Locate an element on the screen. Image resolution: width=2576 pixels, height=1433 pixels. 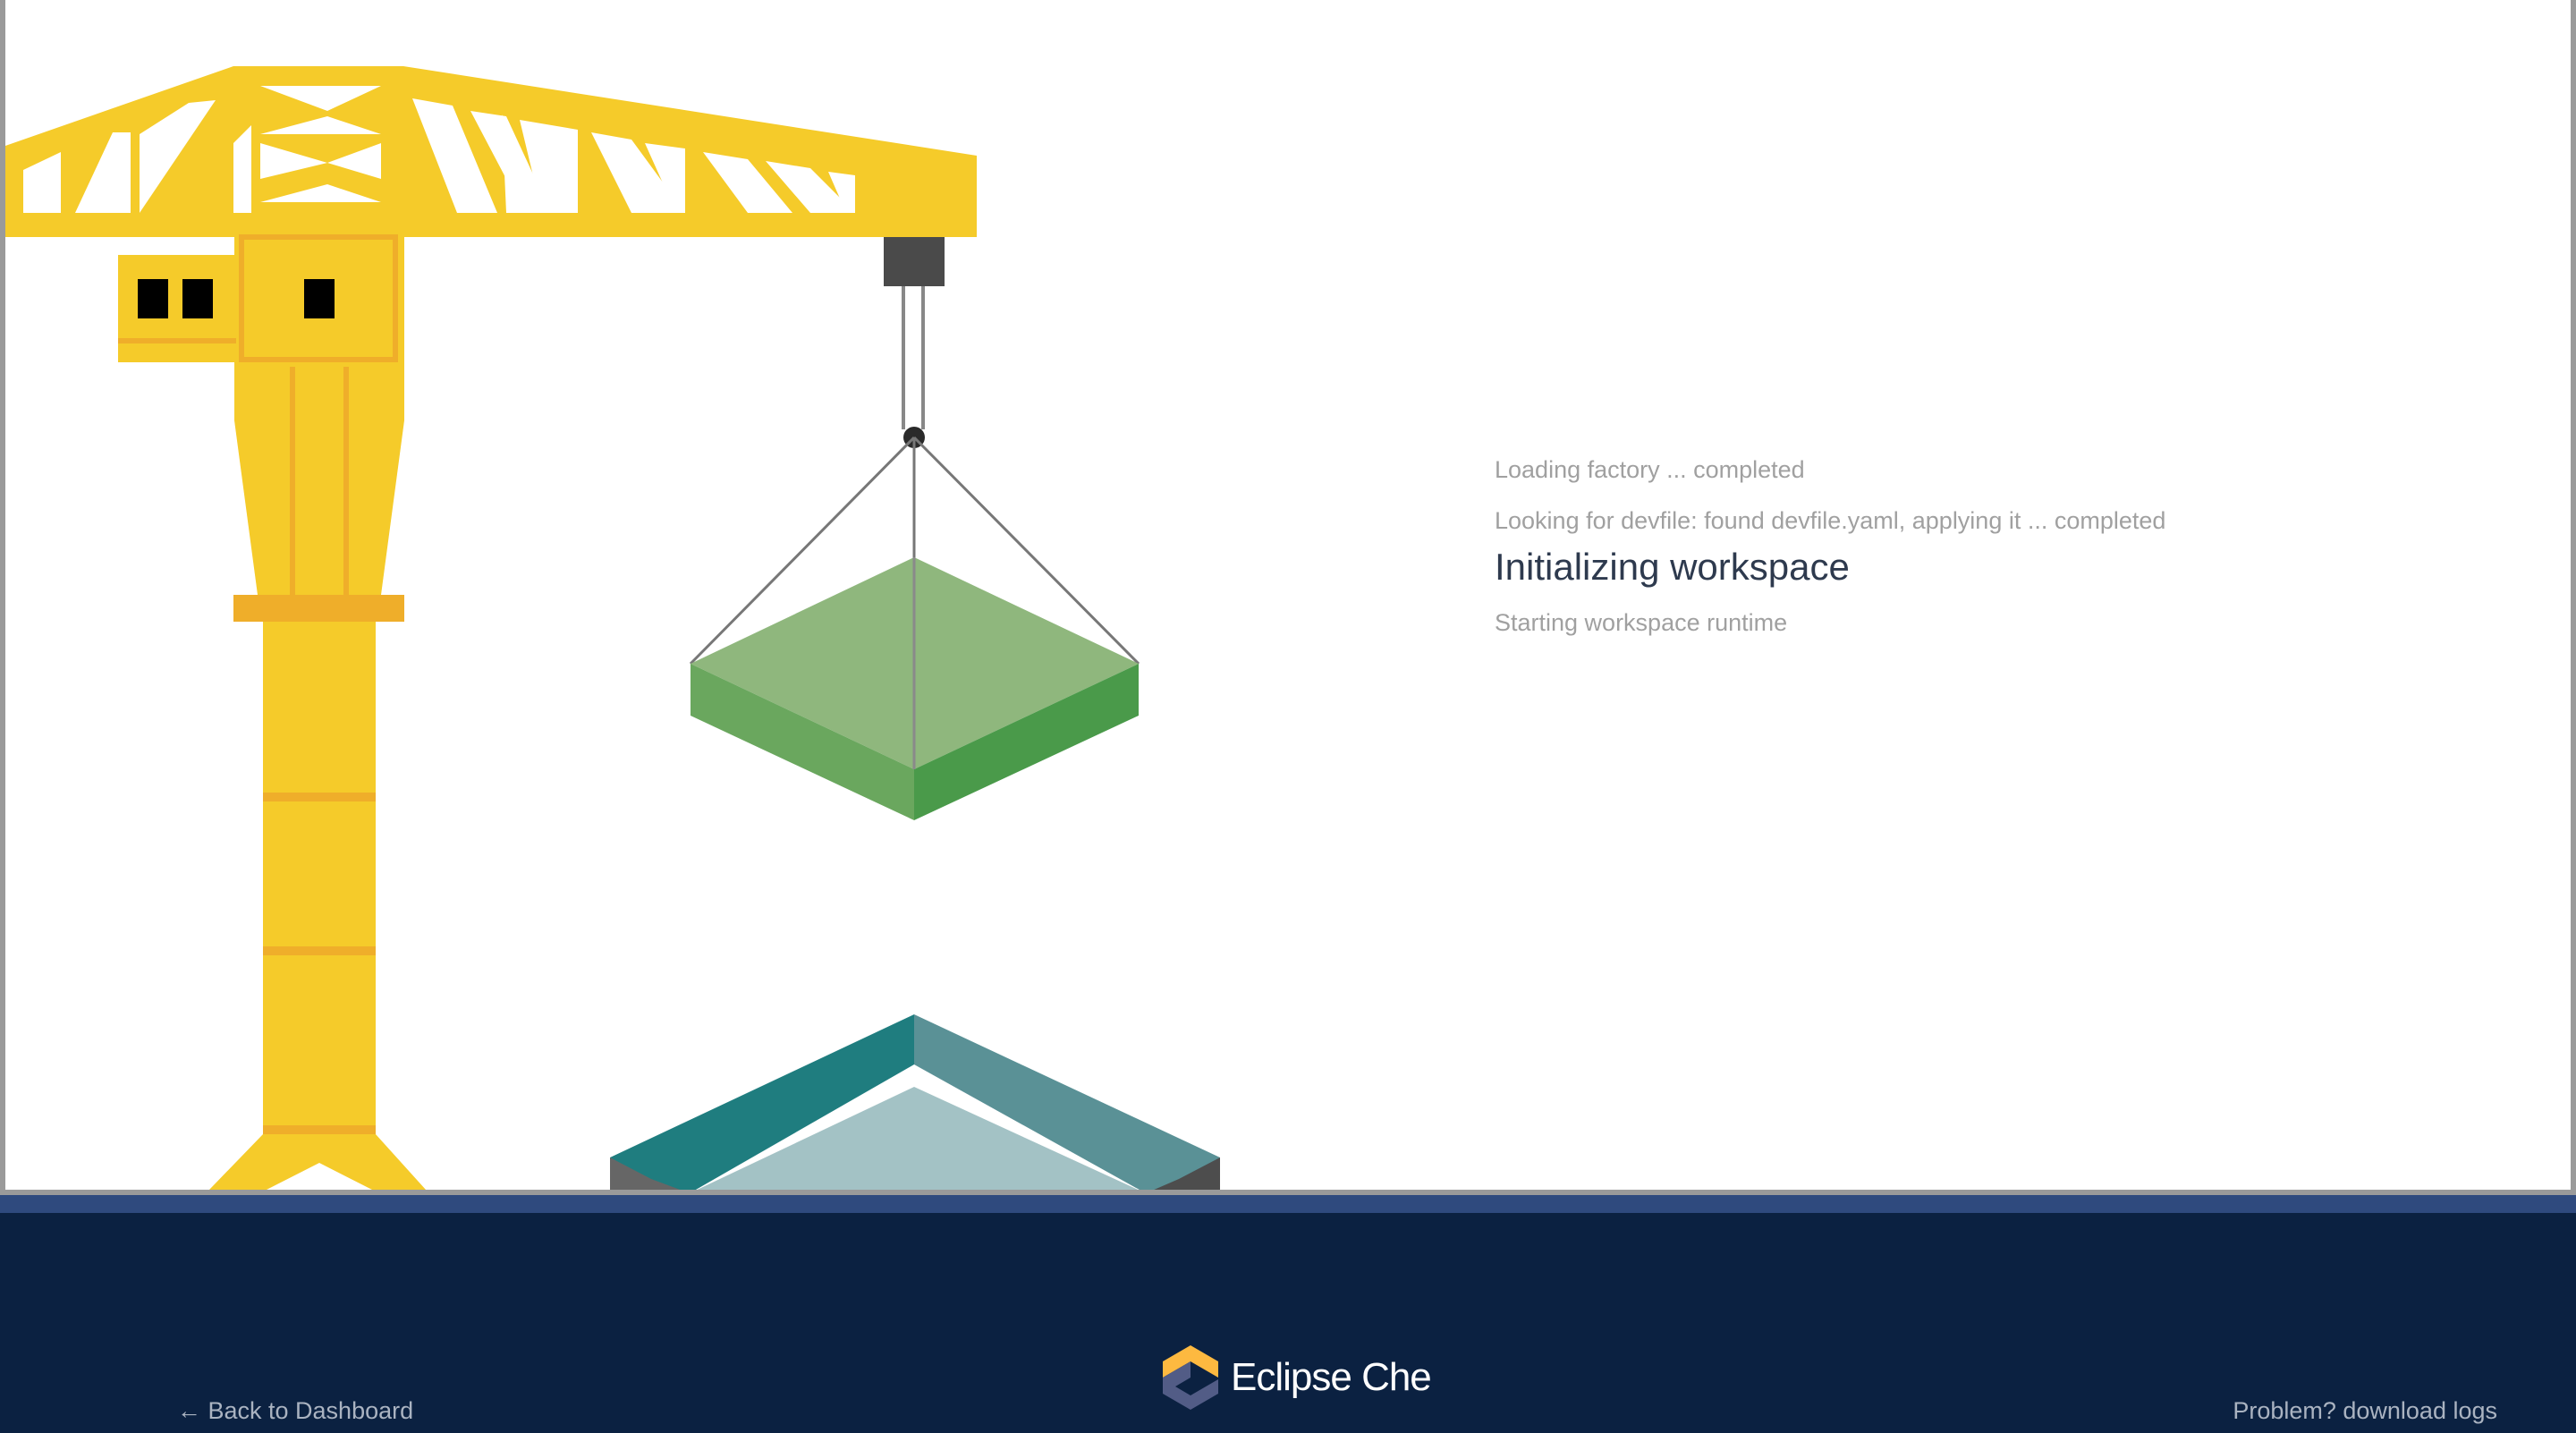
crane-cab is located at coordinates (261, 300).